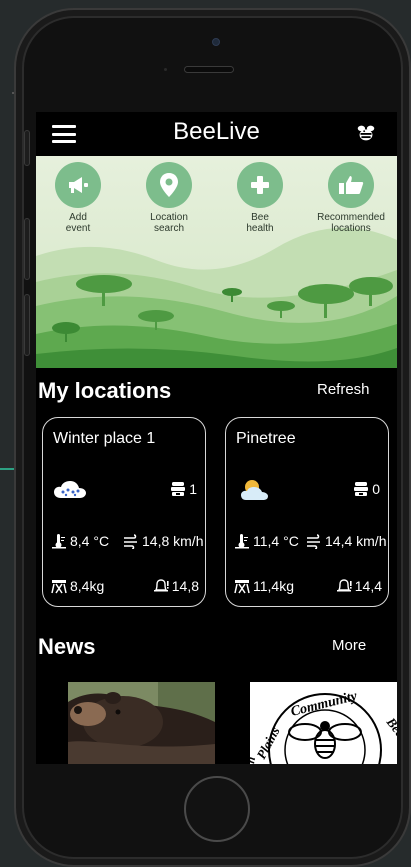 This screenshot has width=411, height=867. I want to click on quick-action-location-search: Location search, so click(169, 198).